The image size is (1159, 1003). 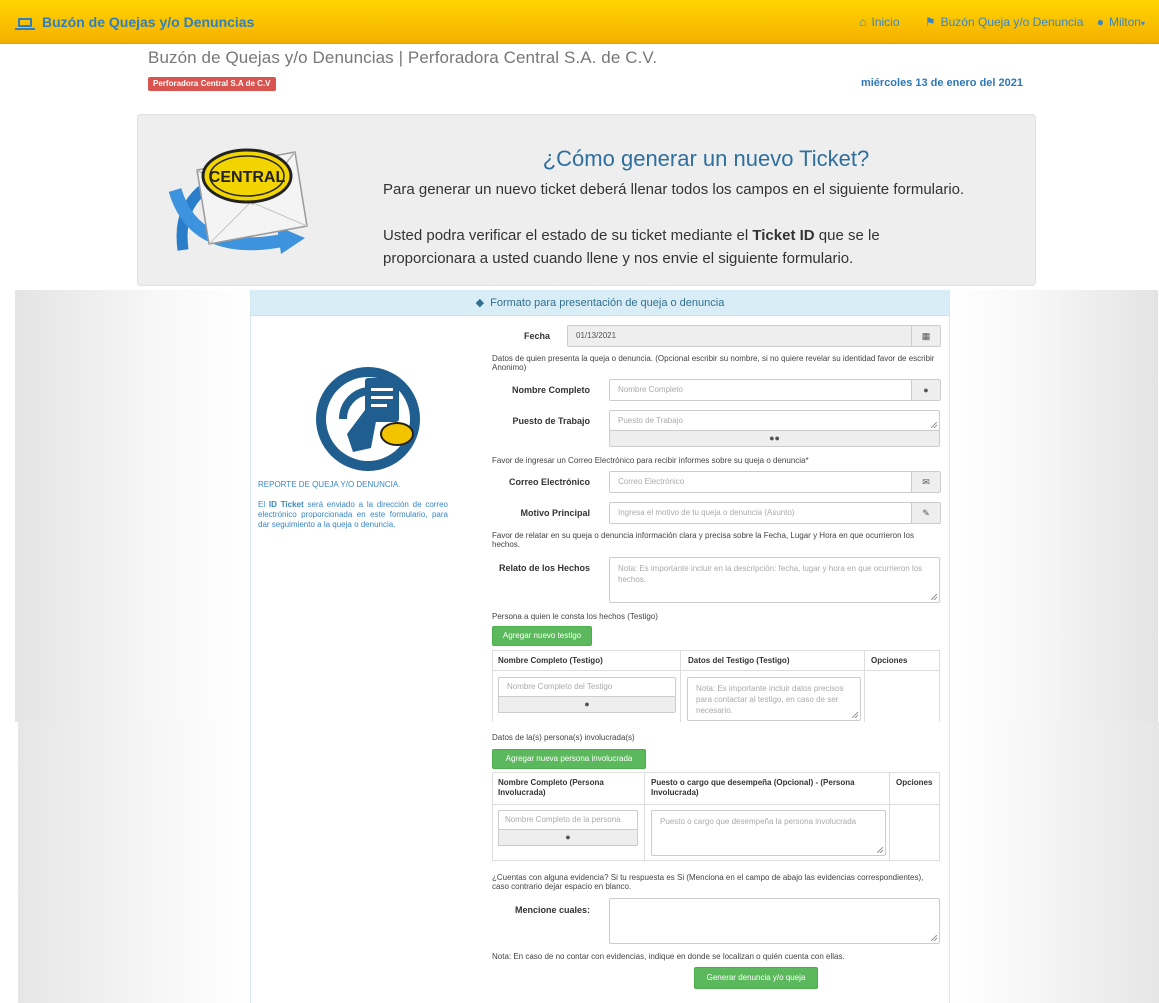 What do you see at coordinates (587, 687) in the screenshot?
I see `testigo-nombre-input: Nombre Completo del Testigo` at bounding box center [587, 687].